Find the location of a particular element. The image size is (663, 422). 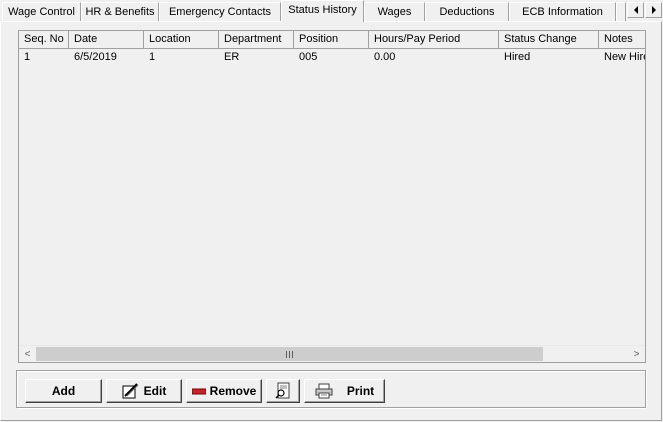

tab-ecb-information: ECB Information is located at coordinates (562, 12).